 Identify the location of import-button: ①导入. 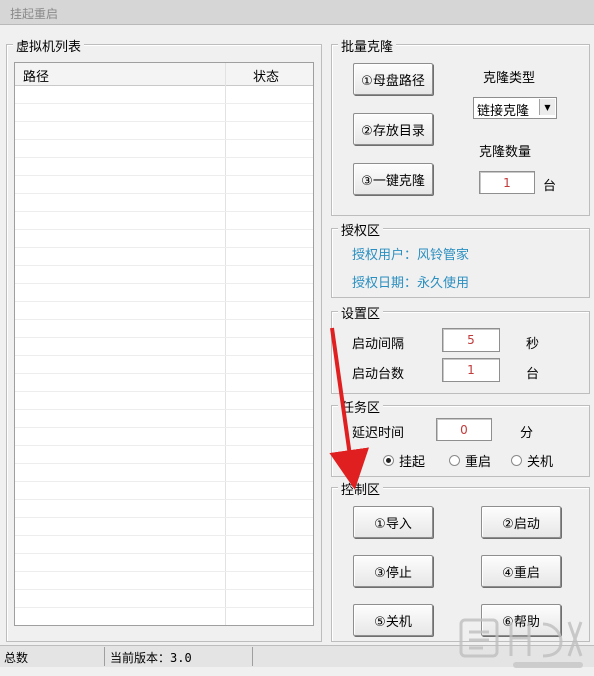
(393, 522).